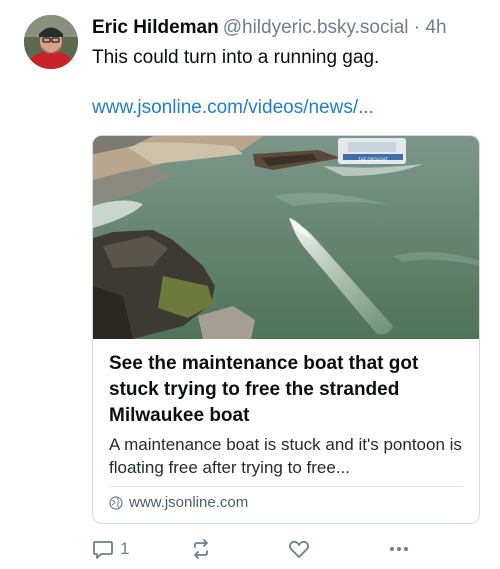 The image size is (500, 569). What do you see at coordinates (316, 27) in the screenshot?
I see `author-handle: @hildyeric.bsky.social` at bounding box center [316, 27].